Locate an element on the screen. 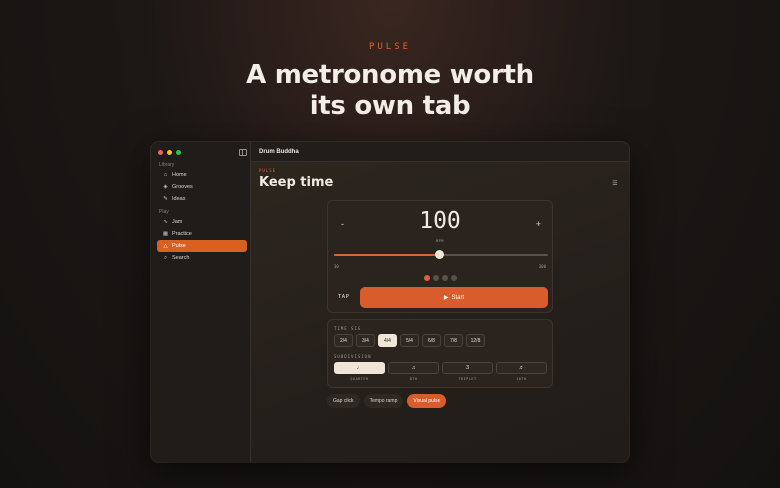  time-sig-option: 7/8 is located at coordinates (453, 340).